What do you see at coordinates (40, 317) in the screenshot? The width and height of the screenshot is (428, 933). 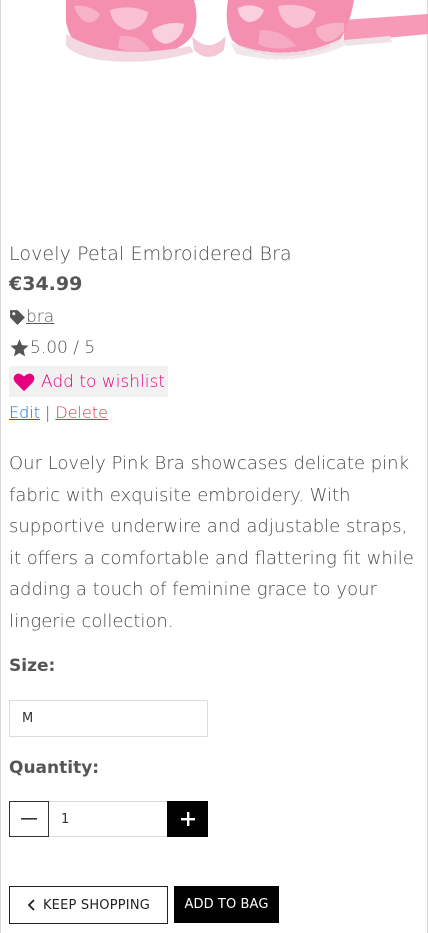 I see `category-link: bra` at bounding box center [40, 317].